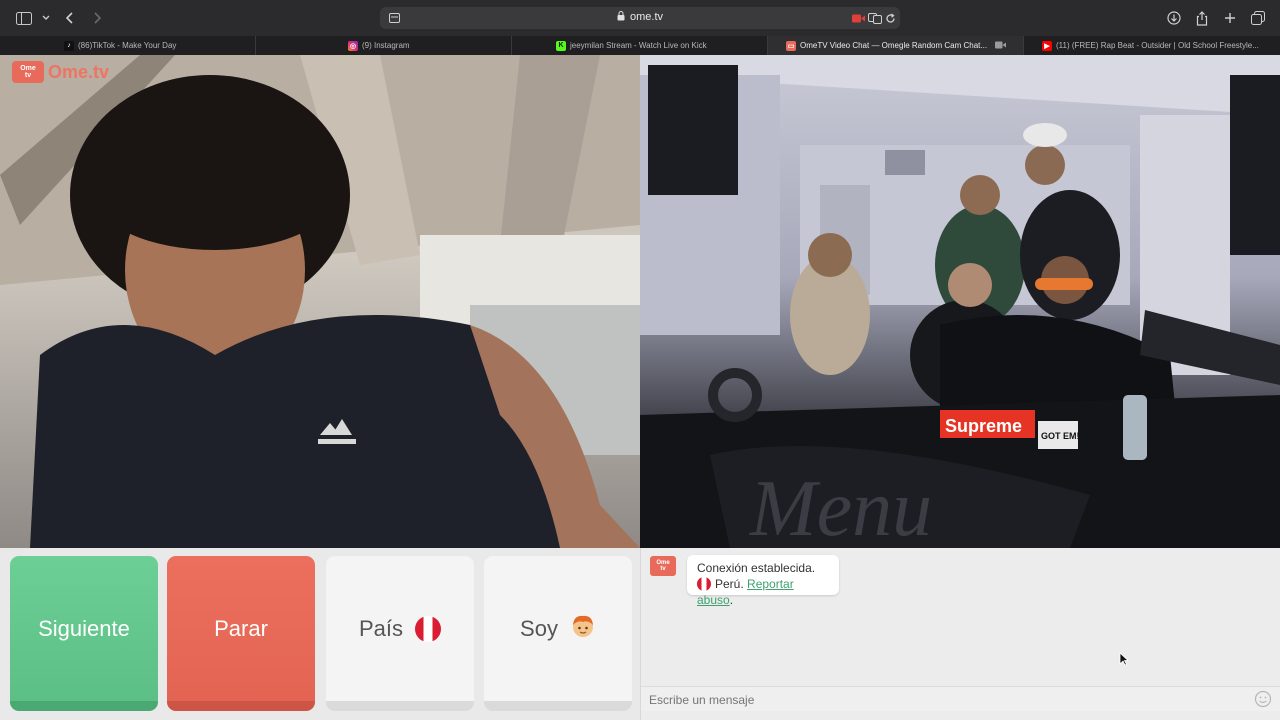 This screenshot has height=720, width=1280. What do you see at coordinates (1047, 45) in the screenshot?
I see `youtube-icon: ▶` at bounding box center [1047, 45].